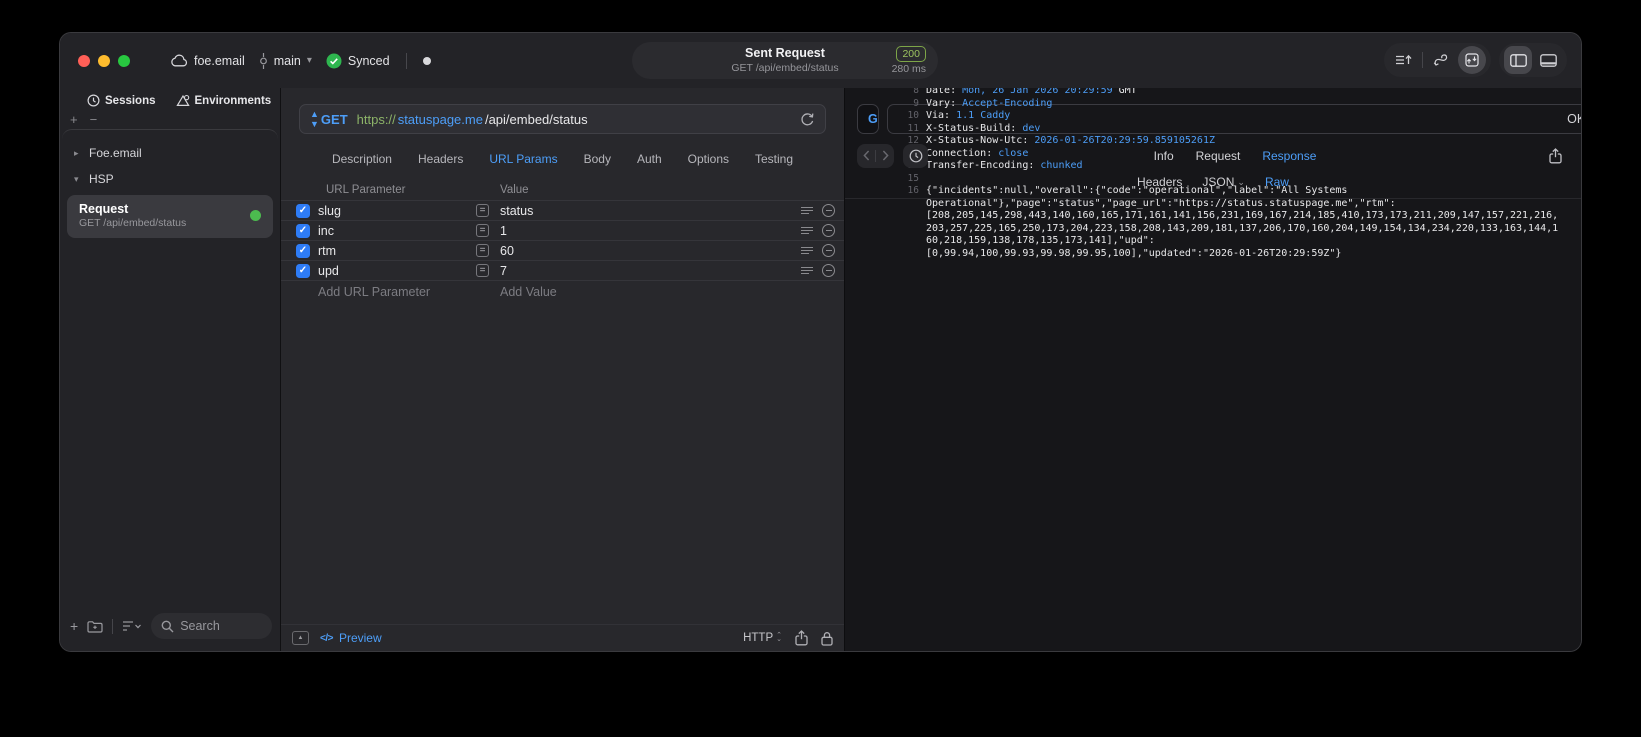 The height and width of the screenshot is (737, 1641). What do you see at coordinates (785, 53) in the screenshot?
I see `sent-request-title: Sent Request` at bounding box center [785, 53].